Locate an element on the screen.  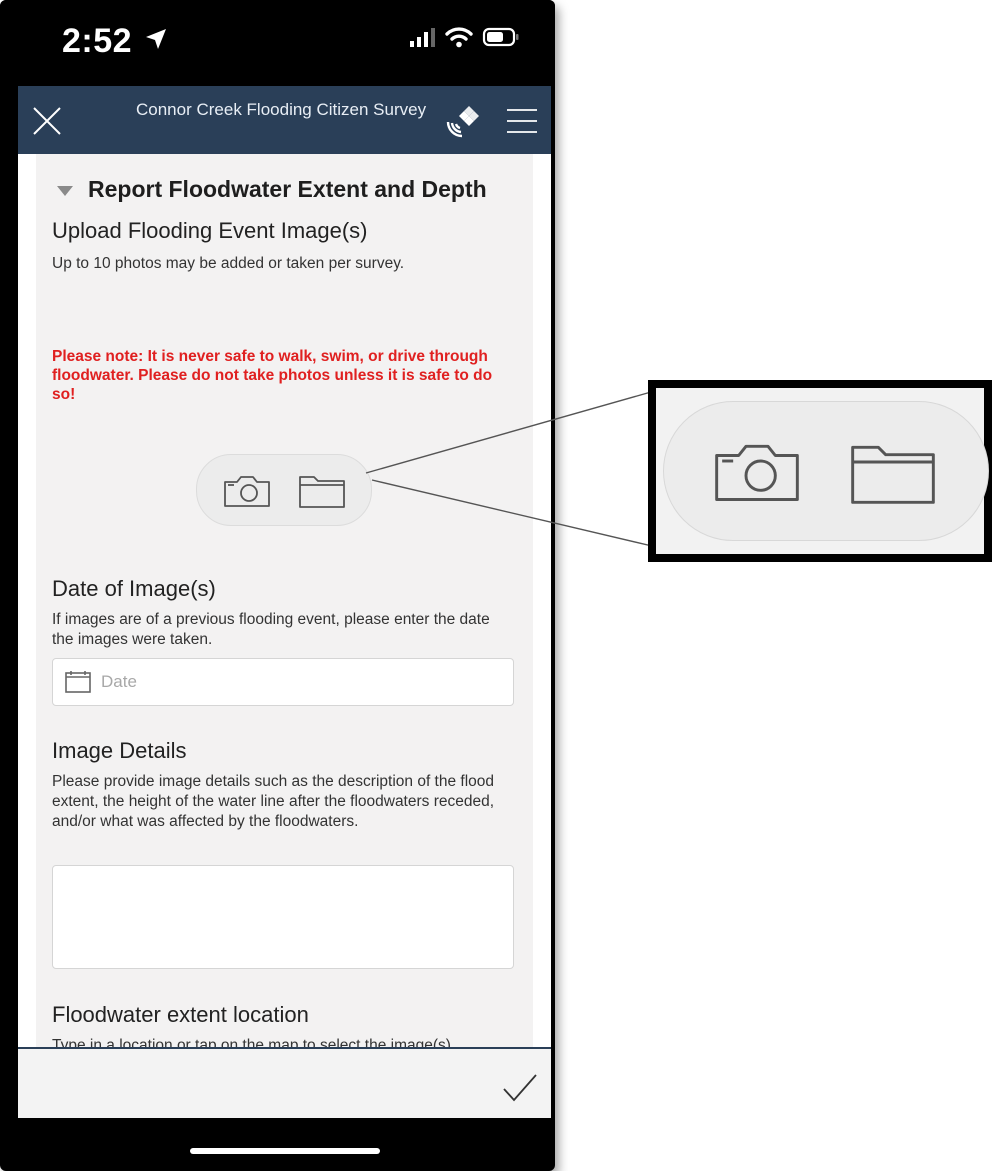
callout-leader-lines is located at coordinates (509, 469).